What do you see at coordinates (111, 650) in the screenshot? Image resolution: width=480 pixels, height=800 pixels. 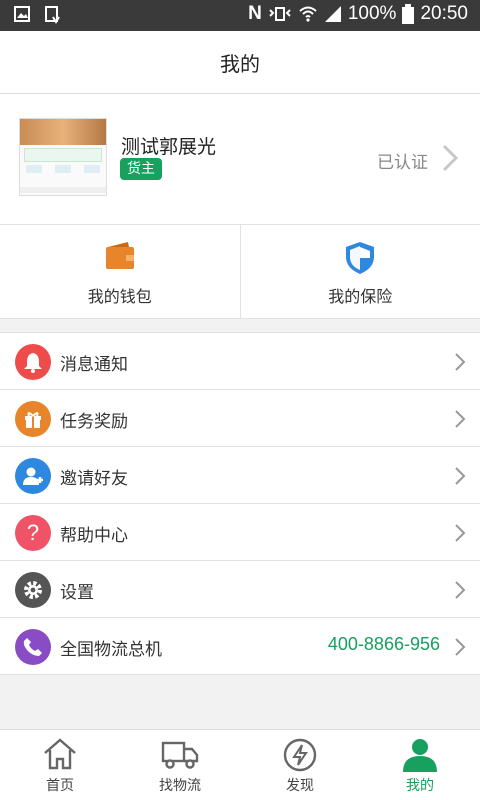 I see `menu-item-label: 全国物流总机` at bounding box center [111, 650].